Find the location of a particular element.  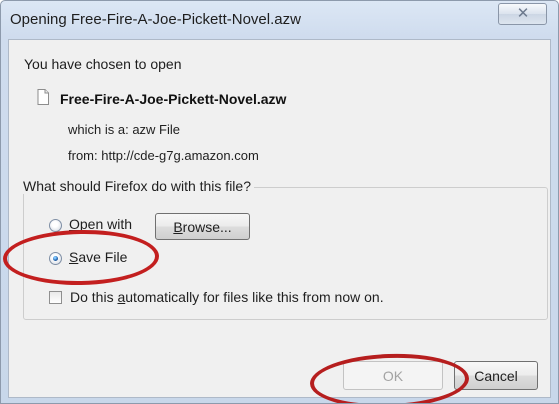

file-icon is located at coordinates (43, 97).